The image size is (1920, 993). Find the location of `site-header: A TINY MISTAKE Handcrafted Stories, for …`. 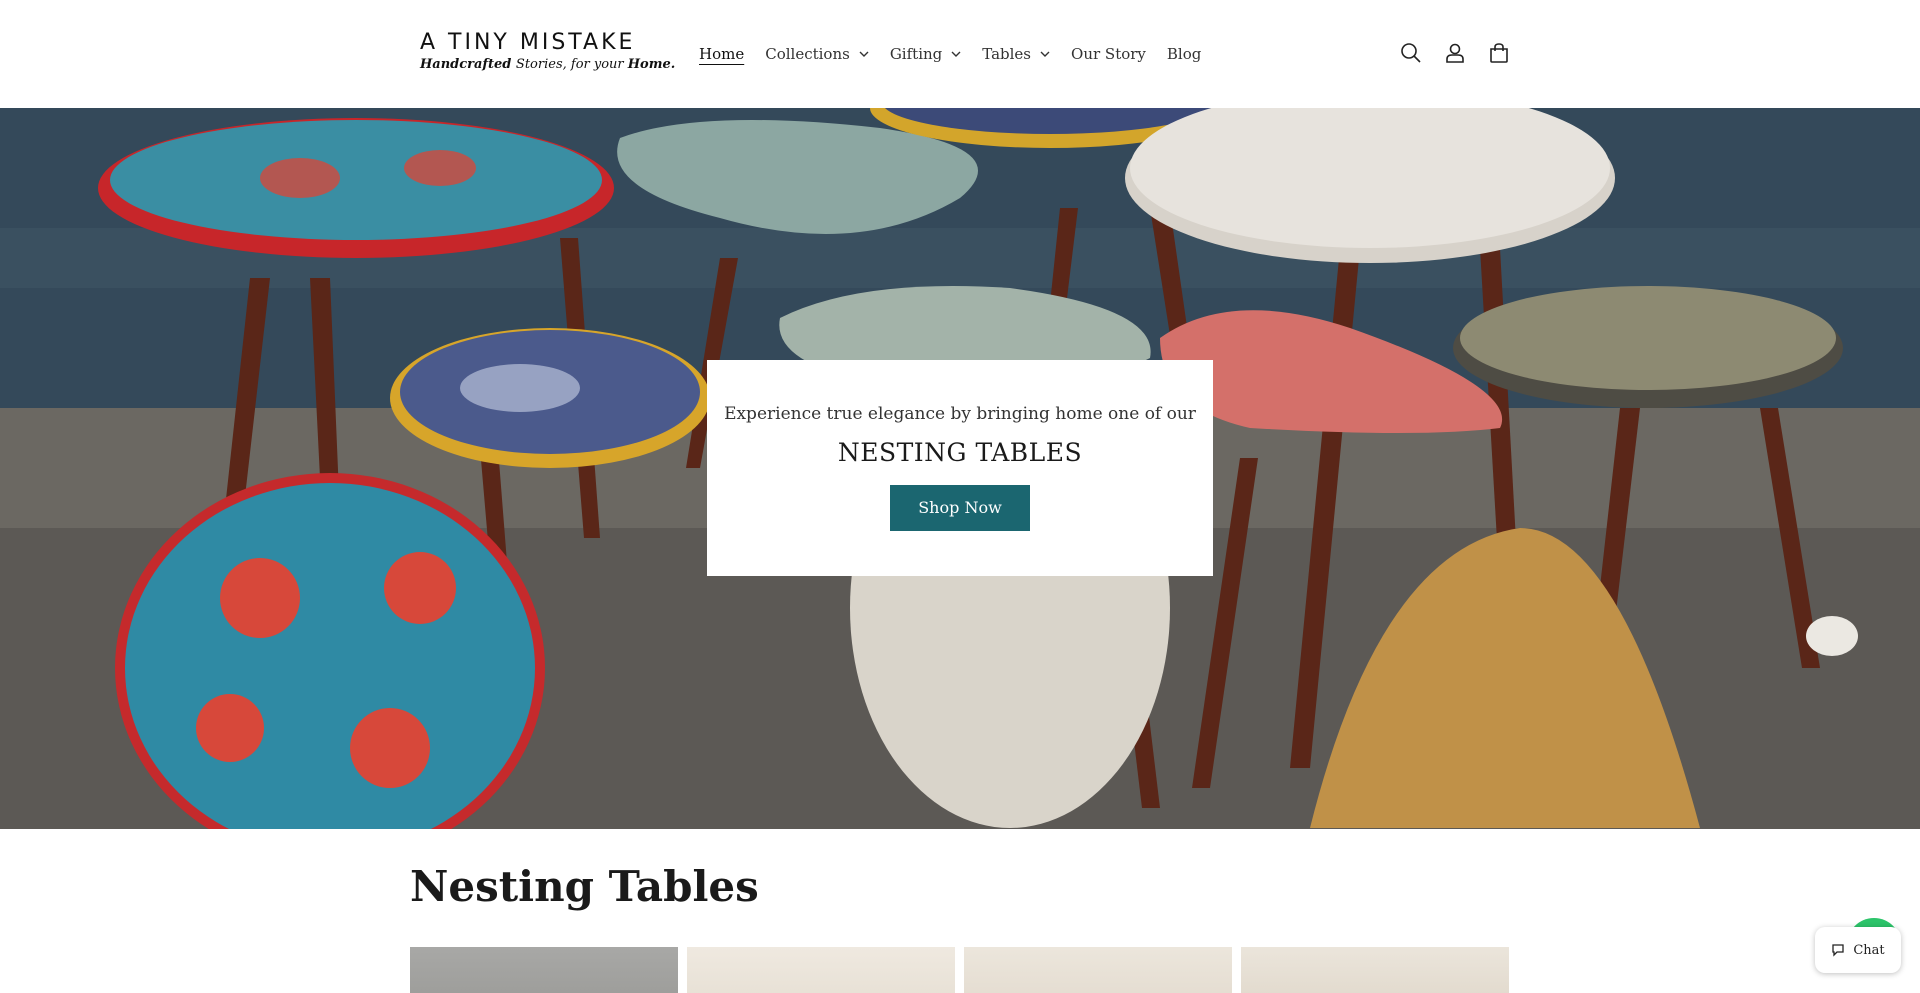

site-header: A TINY MISTAKE Handcrafted Stories, for … is located at coordinates (960, 54).